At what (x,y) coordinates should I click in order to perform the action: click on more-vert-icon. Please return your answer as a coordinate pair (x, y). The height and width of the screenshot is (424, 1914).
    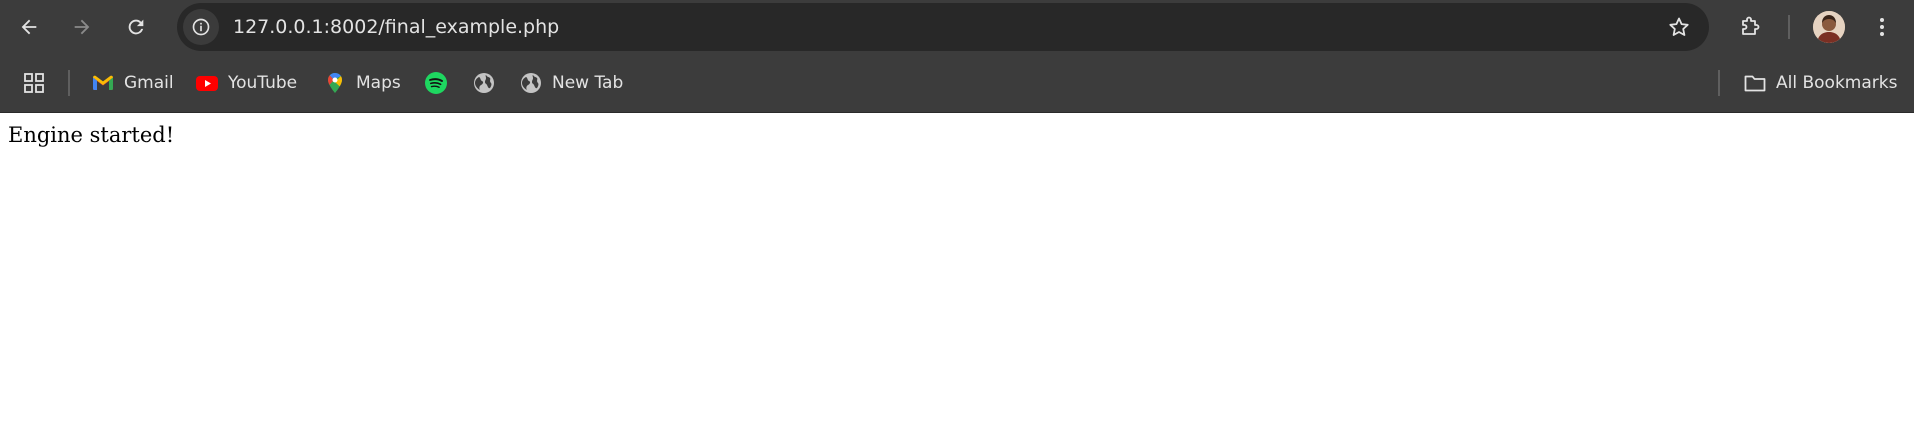
    Looking at the image, I should click on (1882, 27).